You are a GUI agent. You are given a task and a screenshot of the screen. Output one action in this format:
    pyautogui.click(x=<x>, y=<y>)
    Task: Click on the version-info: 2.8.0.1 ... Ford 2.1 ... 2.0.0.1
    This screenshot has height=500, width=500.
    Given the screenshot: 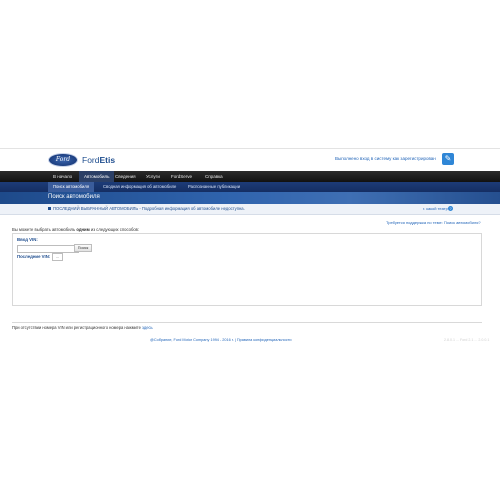 What is the action you would take?
    pyautogui.click(x=467, y=340)
    